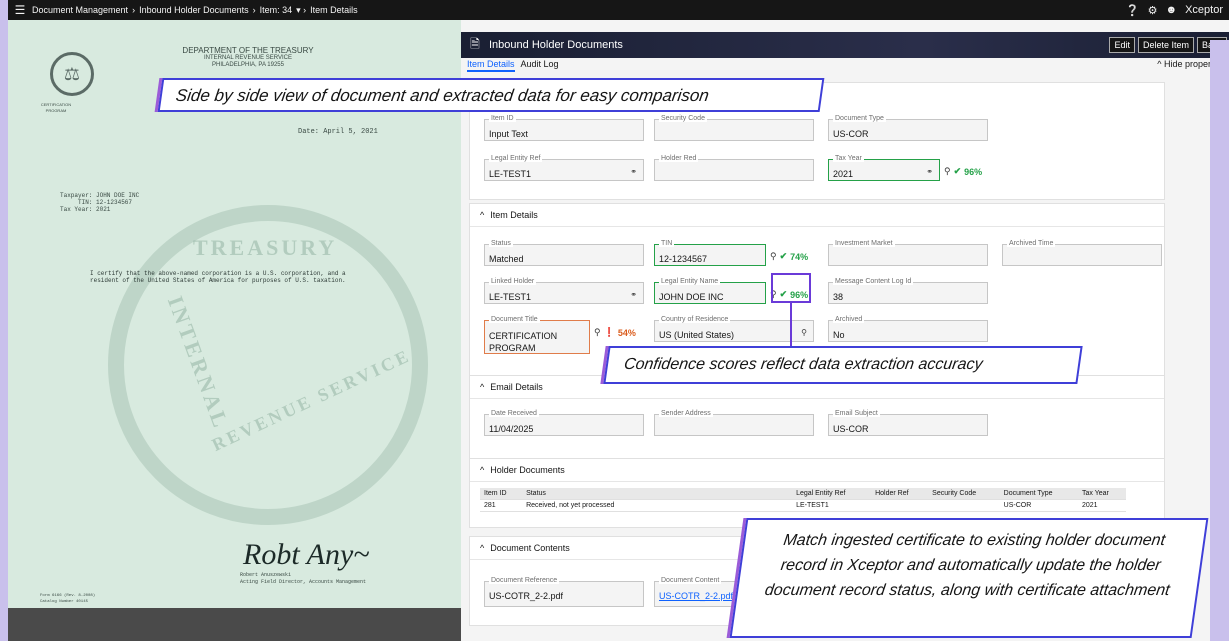 Image resolution: width=1229 pixels, height=641 pixels. Describe the element at coordinates (56, 104) in the screenshot. I see `doc-cert-label: CERTIFICATION` at that location.